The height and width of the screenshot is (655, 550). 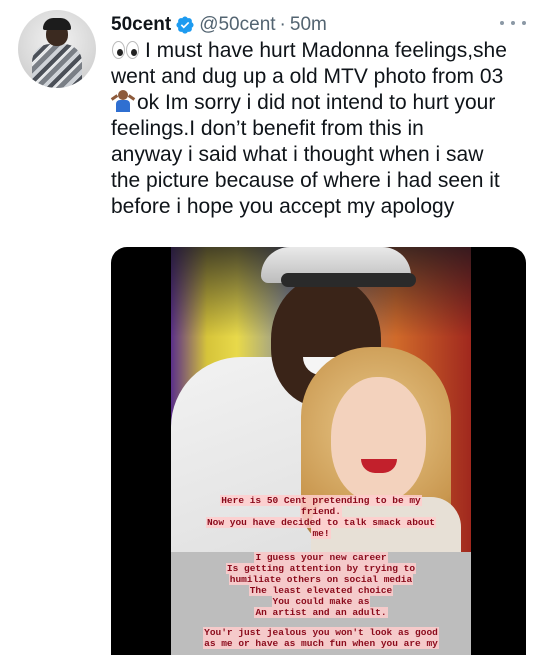 What do you see at coordinates (185, 25) in the screenshot?
I see `verified-badge-icon` at bounding box center [185, 25].